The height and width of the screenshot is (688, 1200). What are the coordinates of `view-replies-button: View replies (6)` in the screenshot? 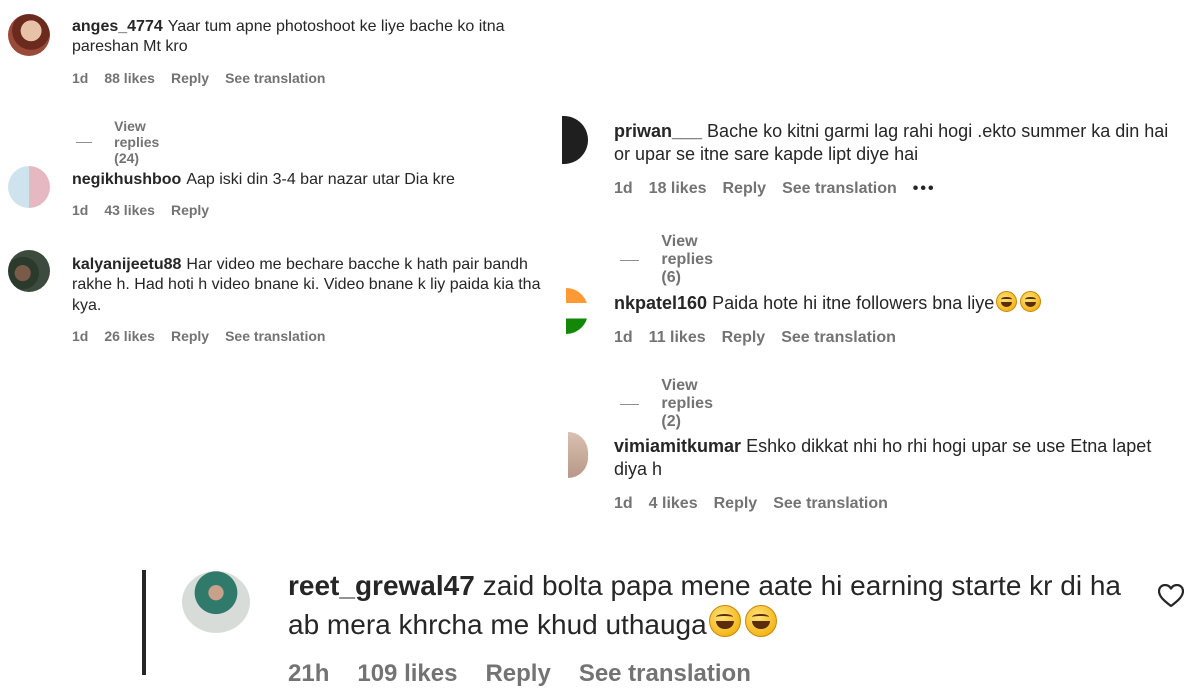 It's located at (674, 260).